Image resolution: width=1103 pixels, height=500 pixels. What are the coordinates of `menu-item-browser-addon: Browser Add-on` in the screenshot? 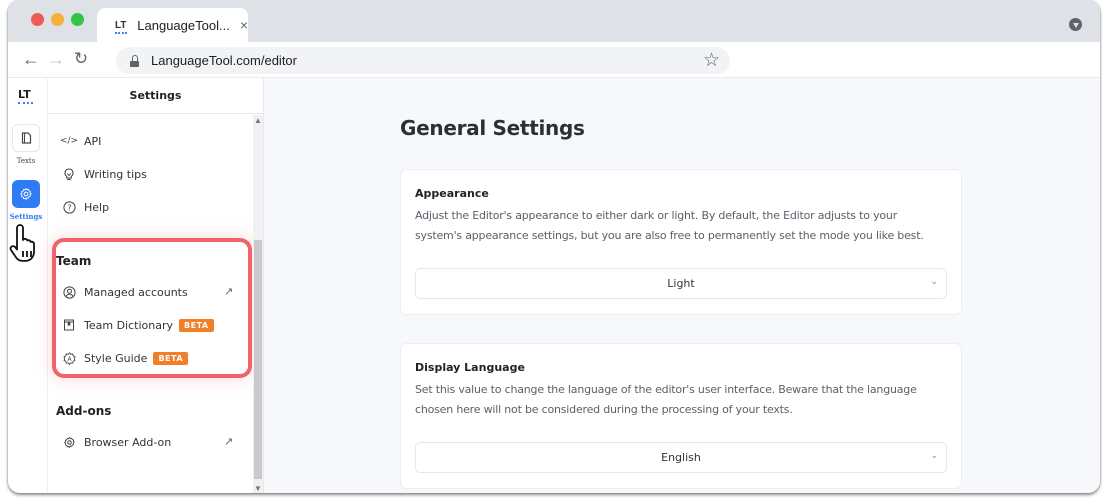 It's located at (116, 442).